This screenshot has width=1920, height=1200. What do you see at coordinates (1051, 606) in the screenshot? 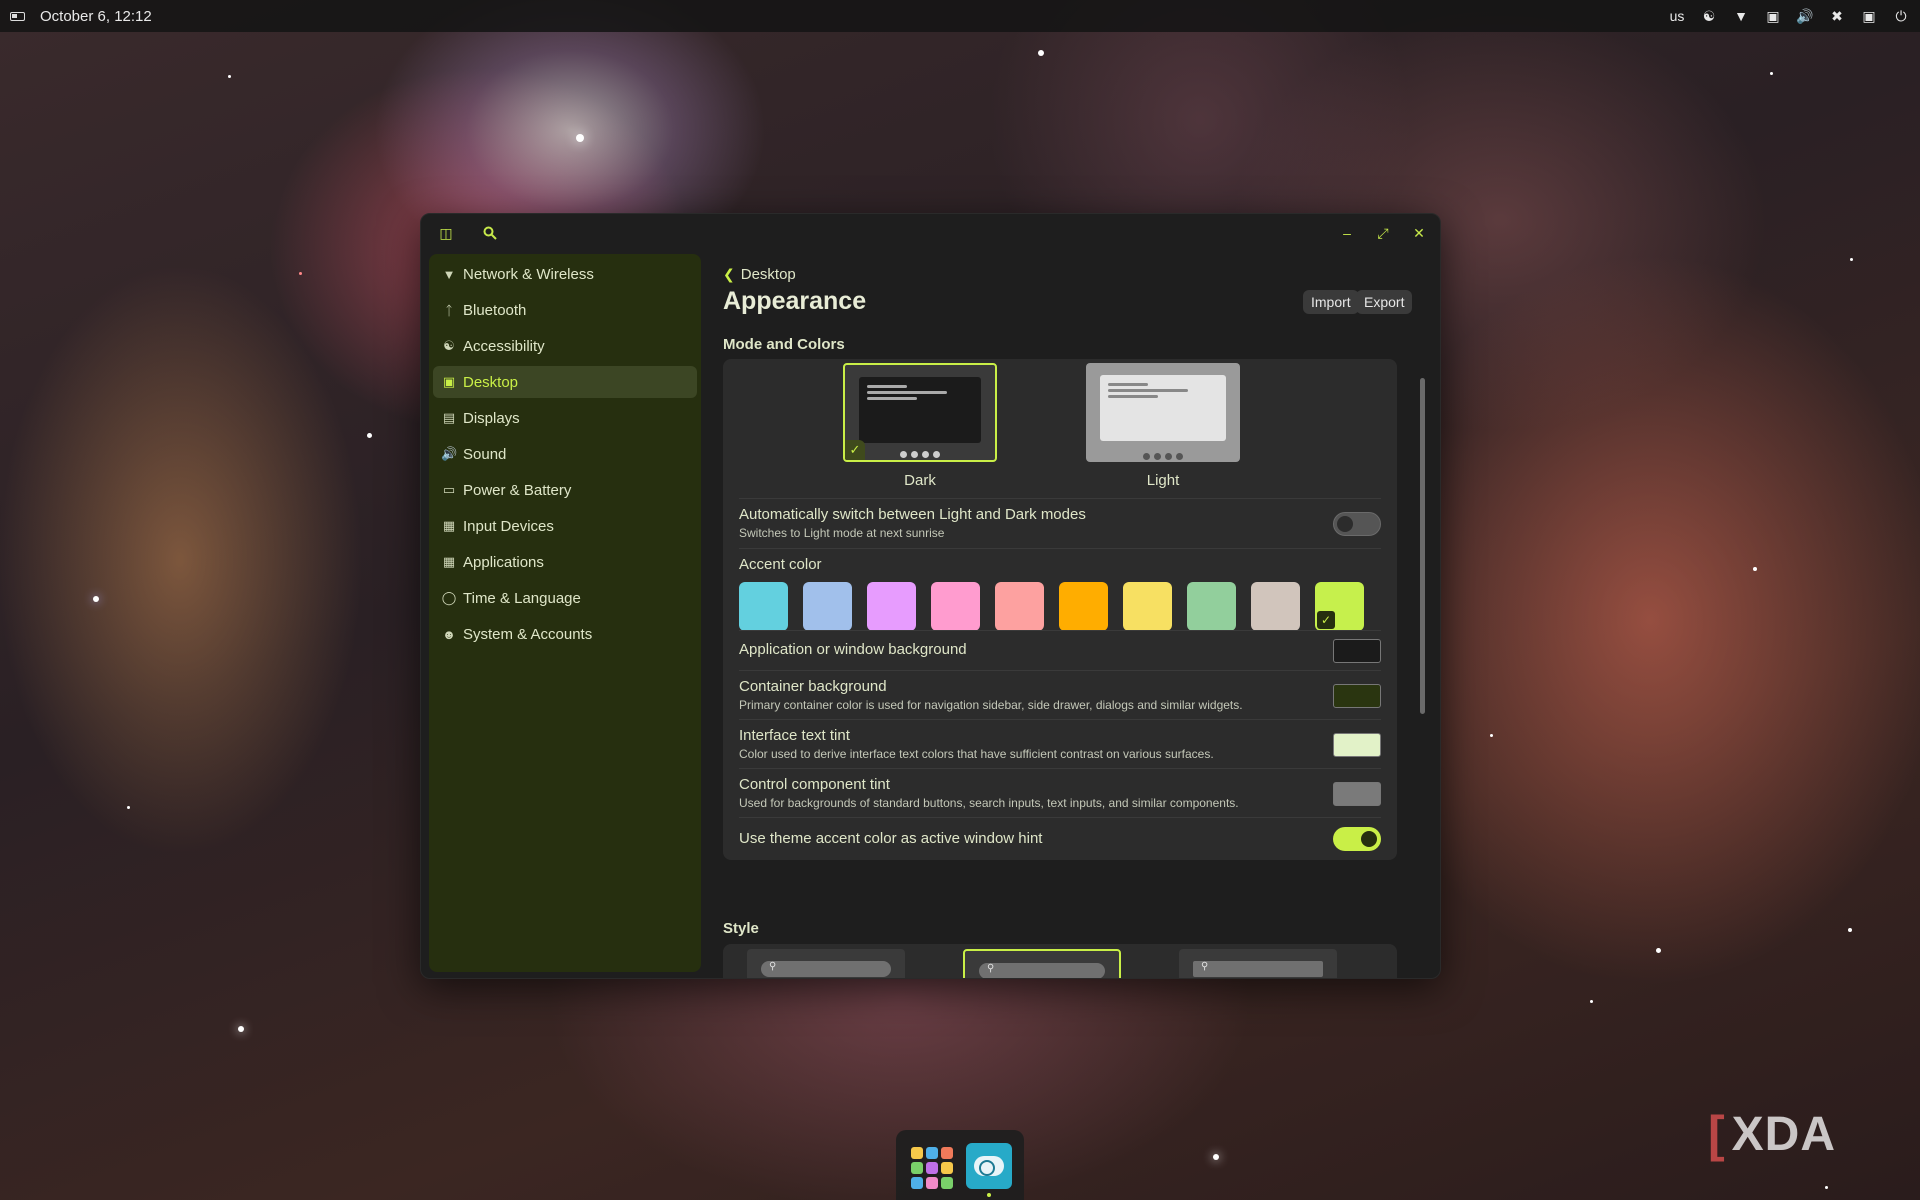
I see `accent-swatches: ✓` at bounding box center [1051, 606].